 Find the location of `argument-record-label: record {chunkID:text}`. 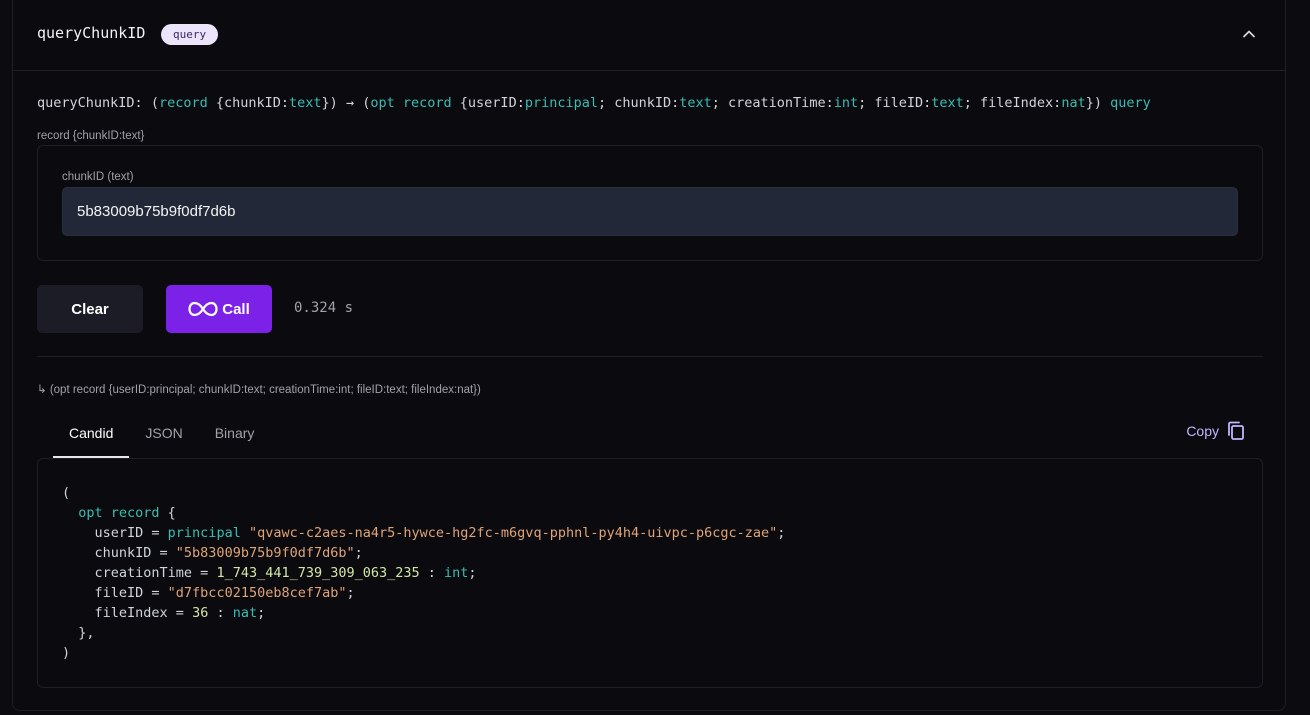

argument-record-label: record {chunkID:text} is located at coordinates (91, 136).